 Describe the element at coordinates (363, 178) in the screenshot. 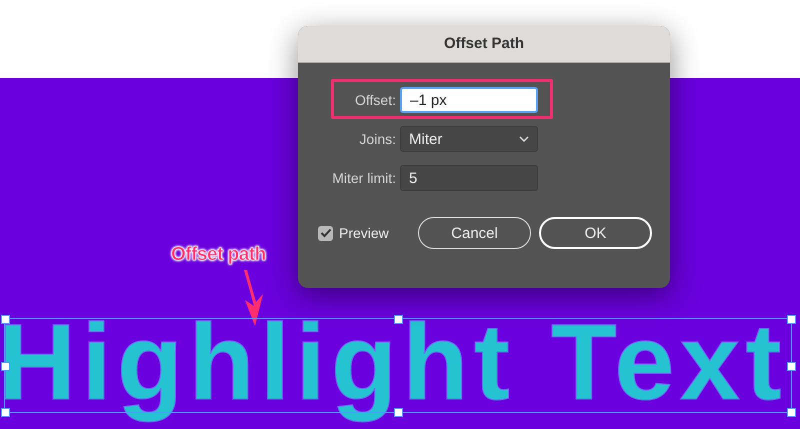

I see `field-label: Miter limit:` at that location.